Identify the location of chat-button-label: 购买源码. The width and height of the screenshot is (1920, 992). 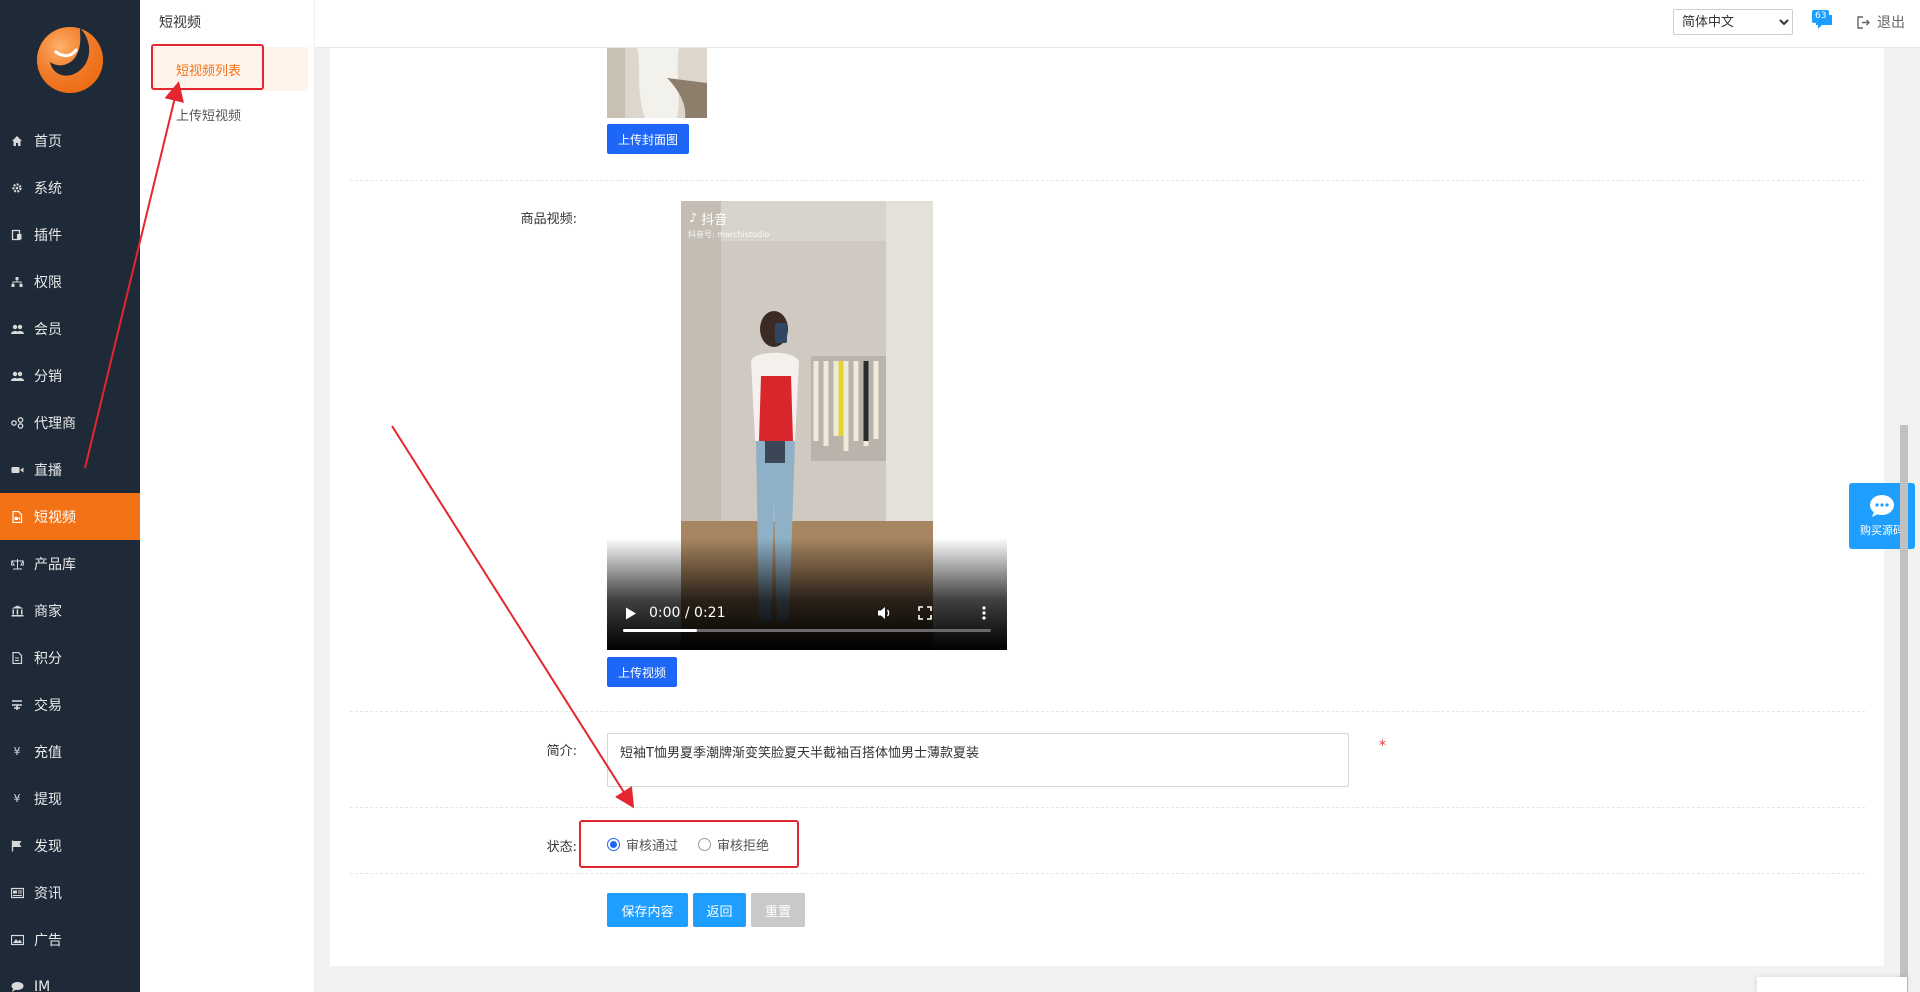
(1882, 530).